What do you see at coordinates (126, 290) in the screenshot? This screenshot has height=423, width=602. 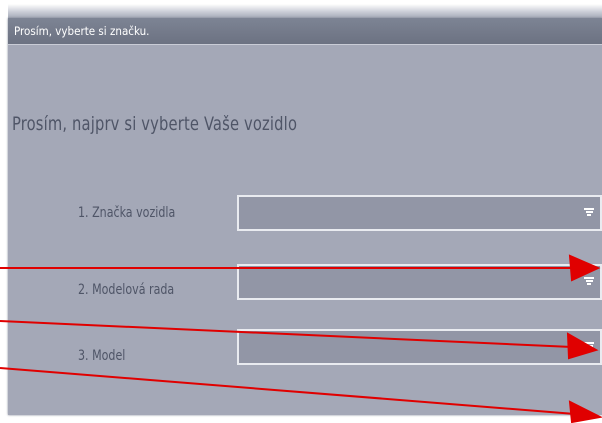 I see `model-series-label: 2. Modelová rada` at bounding box center [126, 290].